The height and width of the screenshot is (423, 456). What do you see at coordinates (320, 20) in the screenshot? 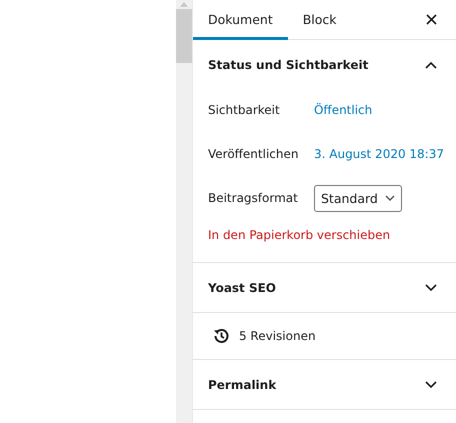
I see `tab: Block` at bounding box center [320, 20].